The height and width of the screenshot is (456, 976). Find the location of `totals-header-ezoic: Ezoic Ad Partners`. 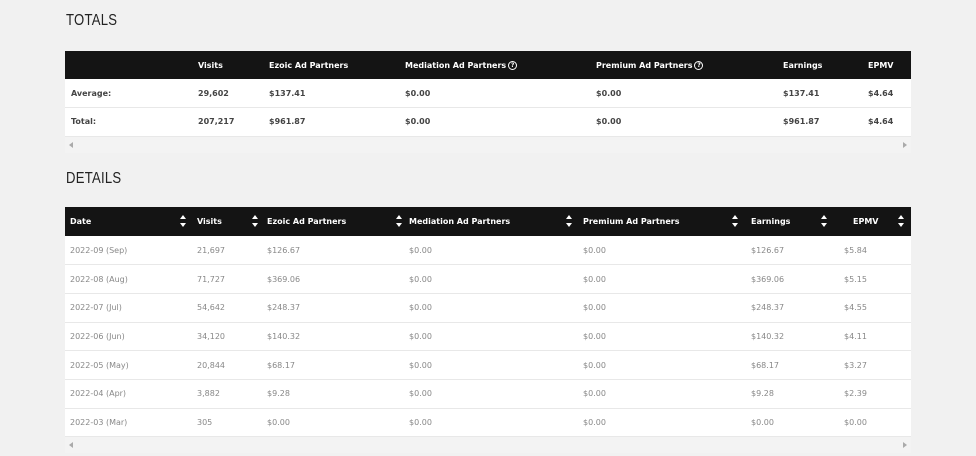

totals-header-ezoic: Ezoic Ad Partners is located at coordinates (309, 65).